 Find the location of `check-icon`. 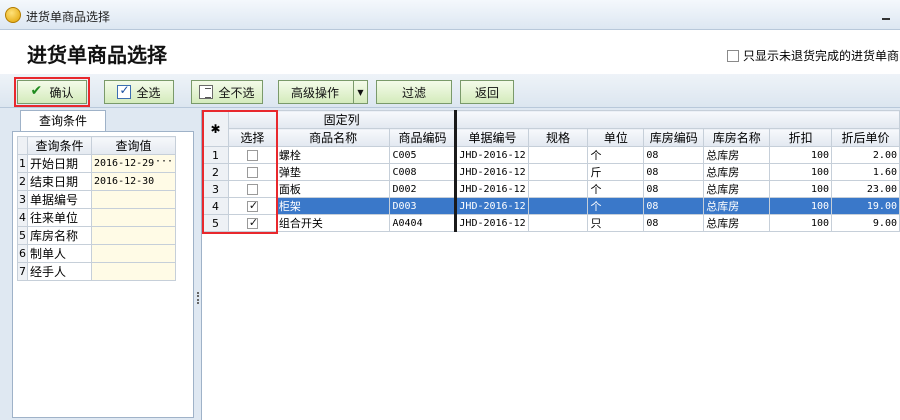

check-icon is located at coordinates (37, 91).